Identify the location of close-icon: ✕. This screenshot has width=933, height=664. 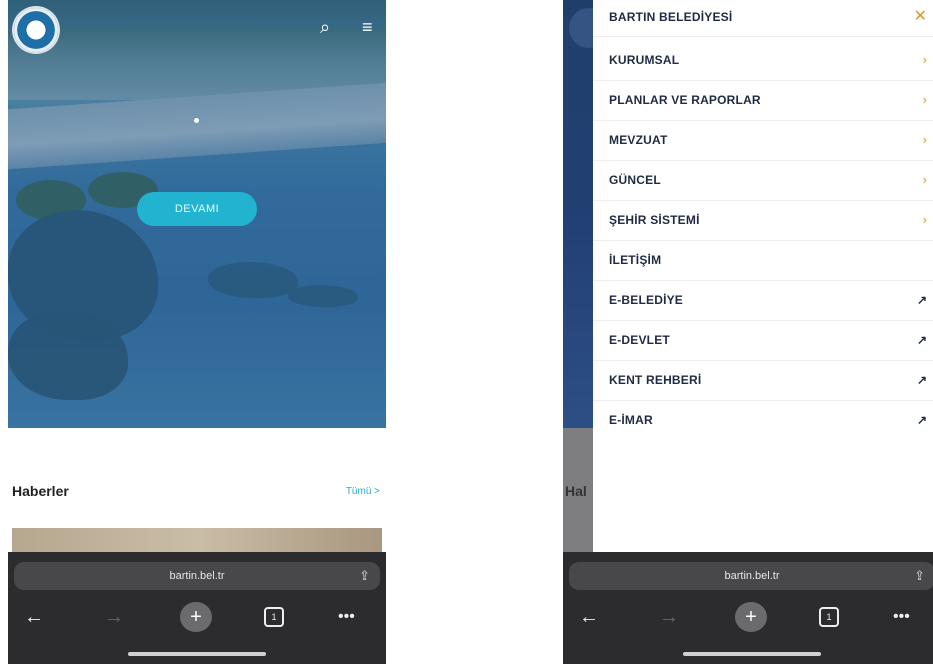
(920, 17).